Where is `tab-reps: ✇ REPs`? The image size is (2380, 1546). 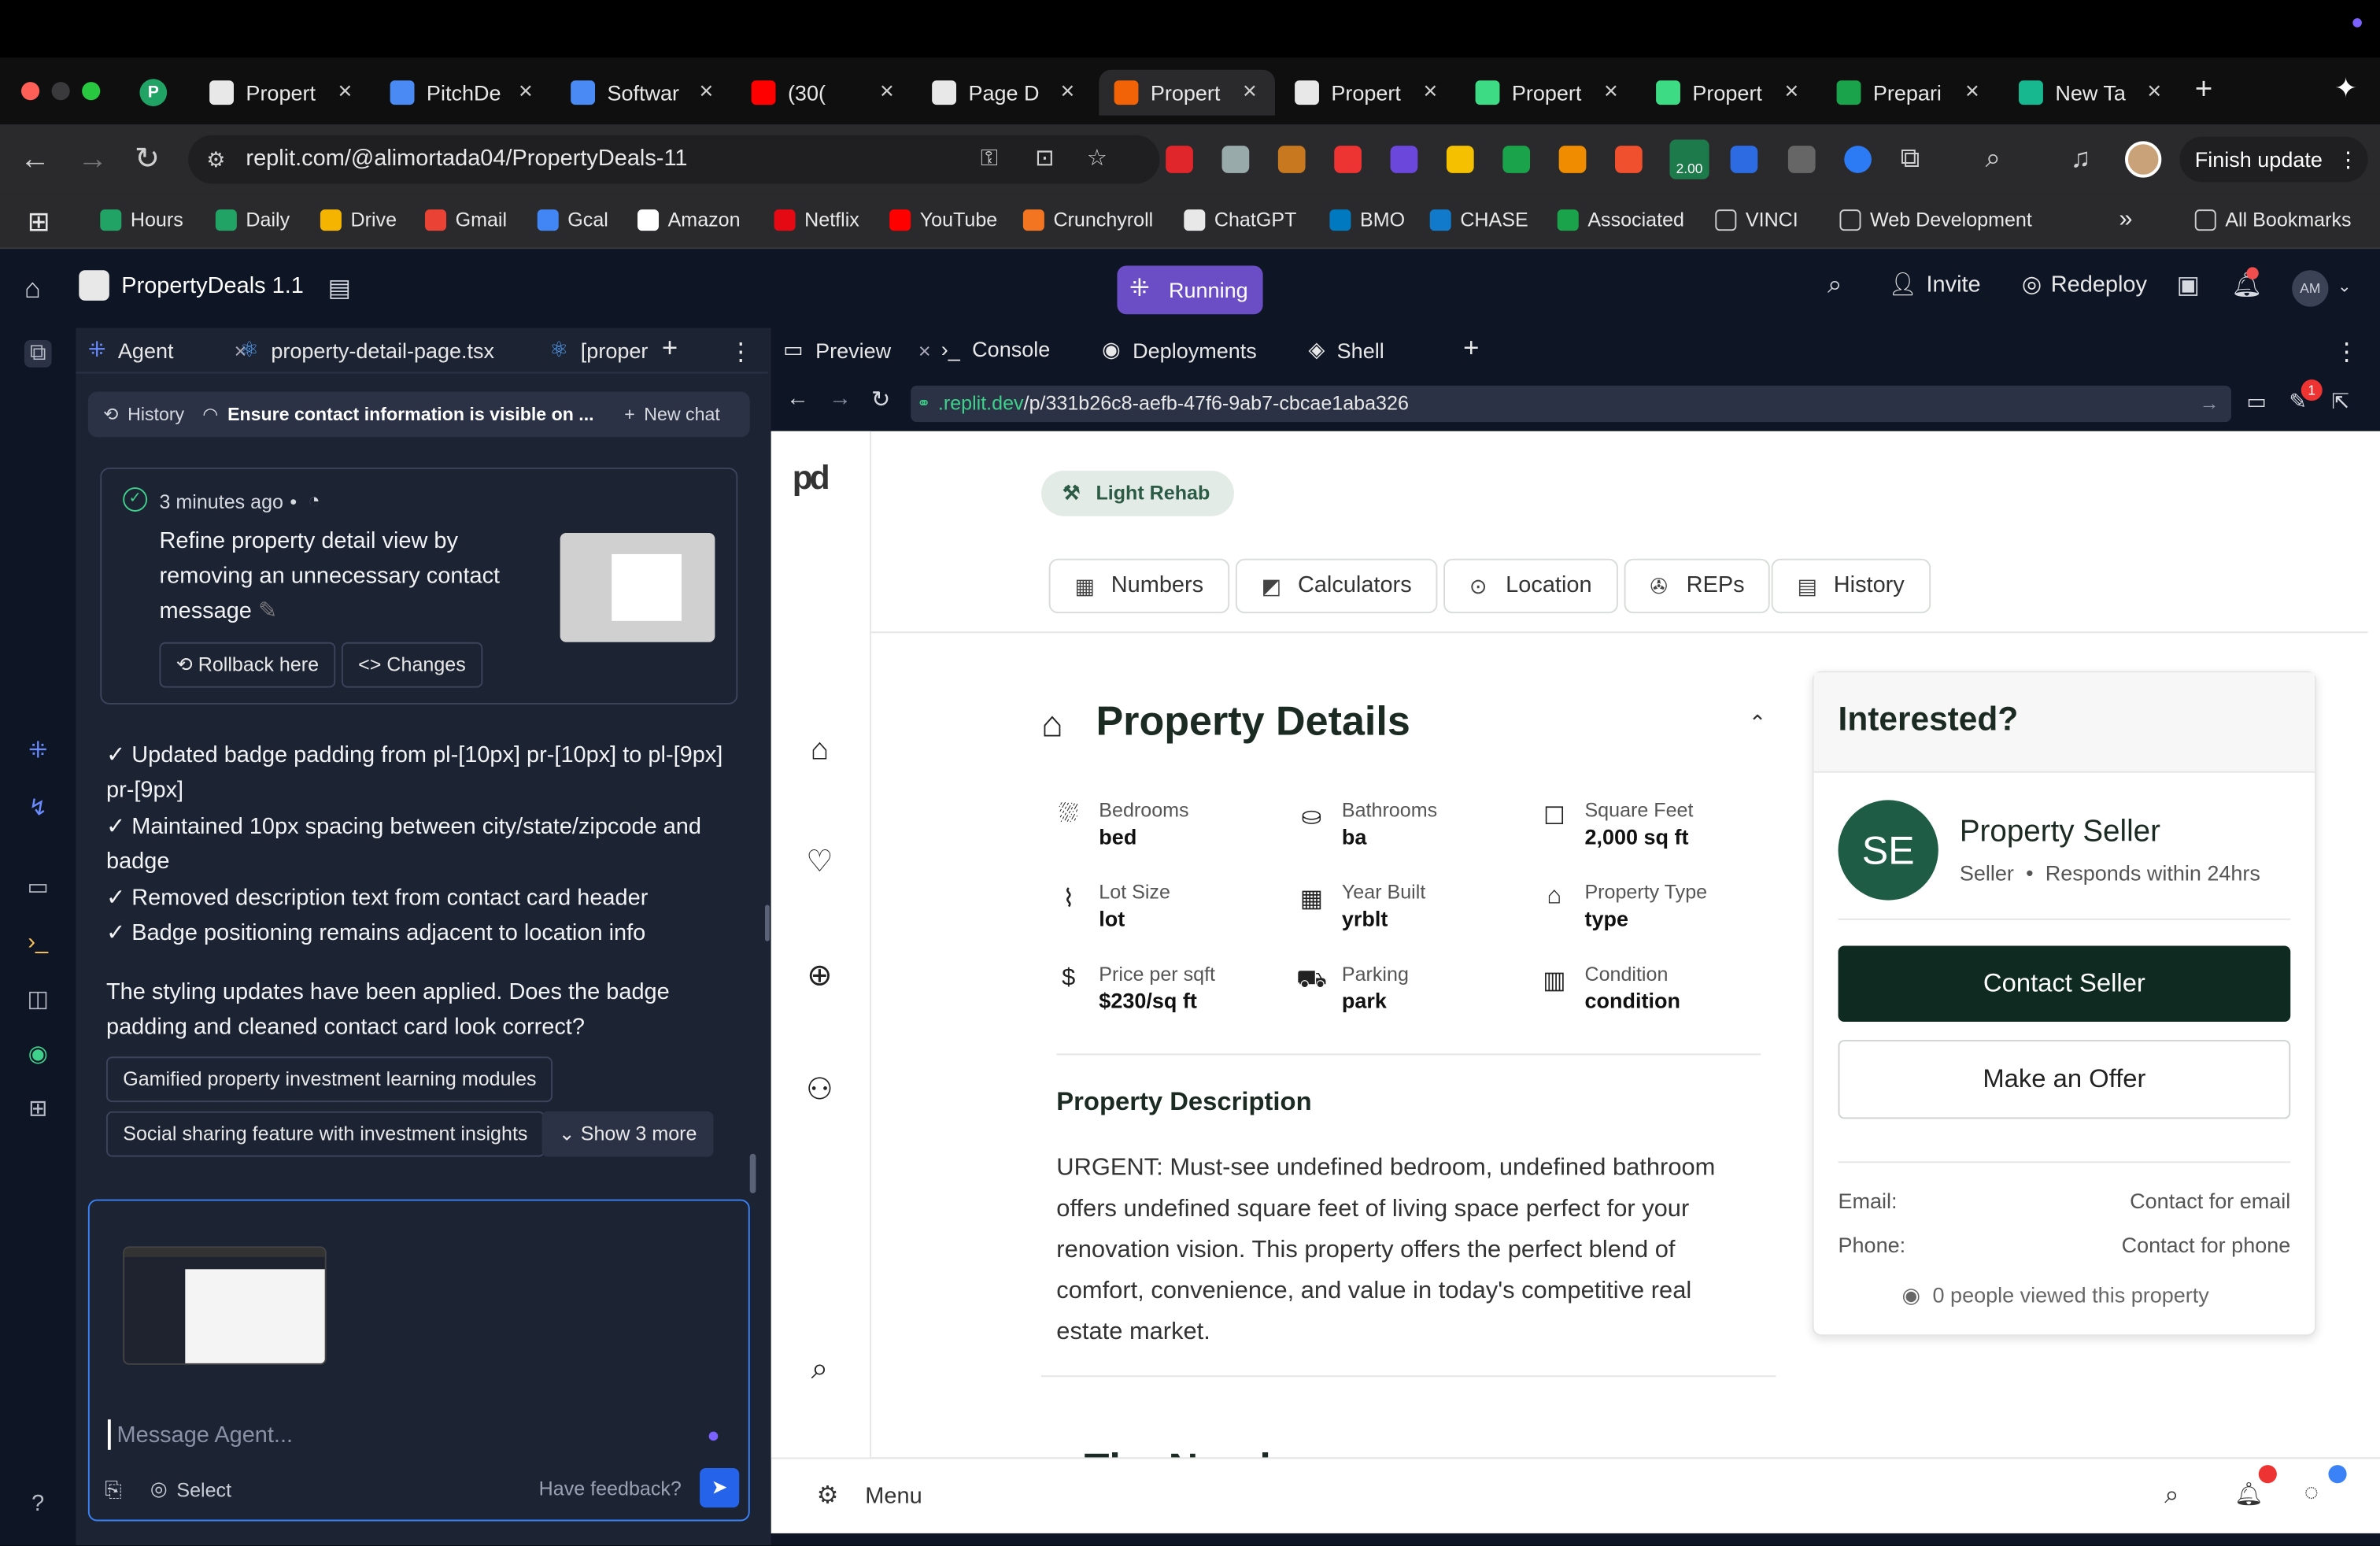 tab-reps: ✇ REPs is located at coordinates (1697, 586).